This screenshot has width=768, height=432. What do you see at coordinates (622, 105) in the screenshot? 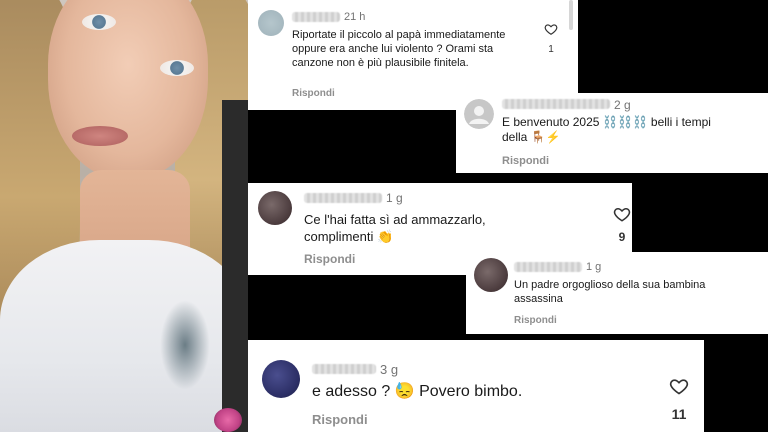
I see `comment-time: 2 g` at bounding box center [622, 105].